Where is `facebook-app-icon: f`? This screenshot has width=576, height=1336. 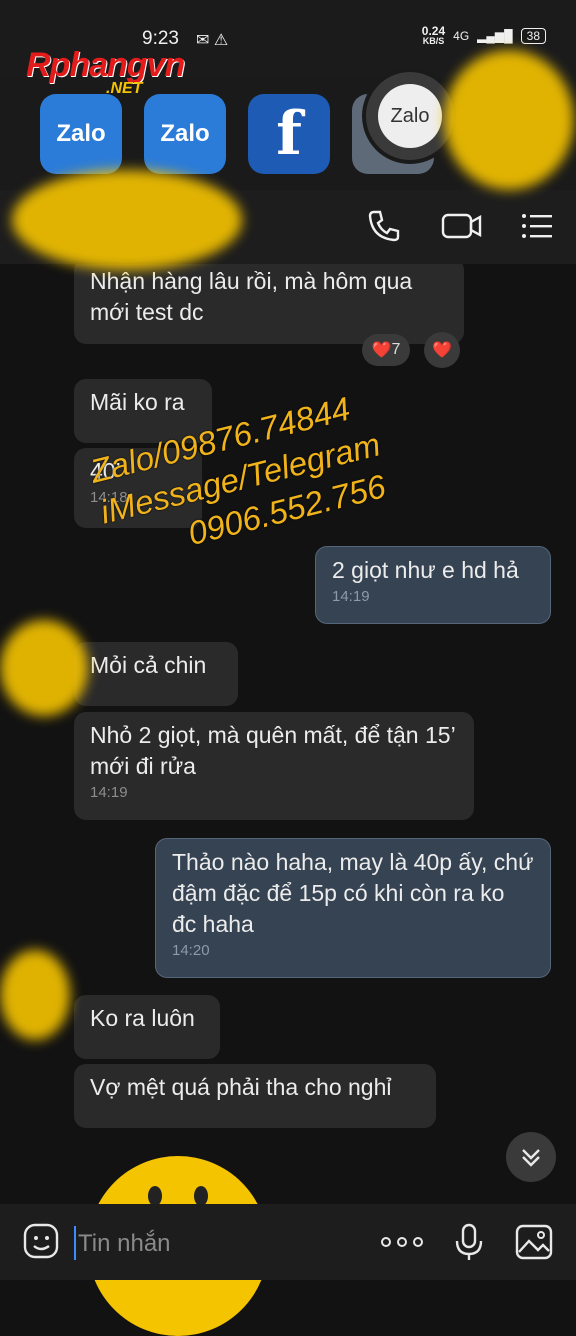
facebook-app-icon: f is located at coordinates (289, 134).